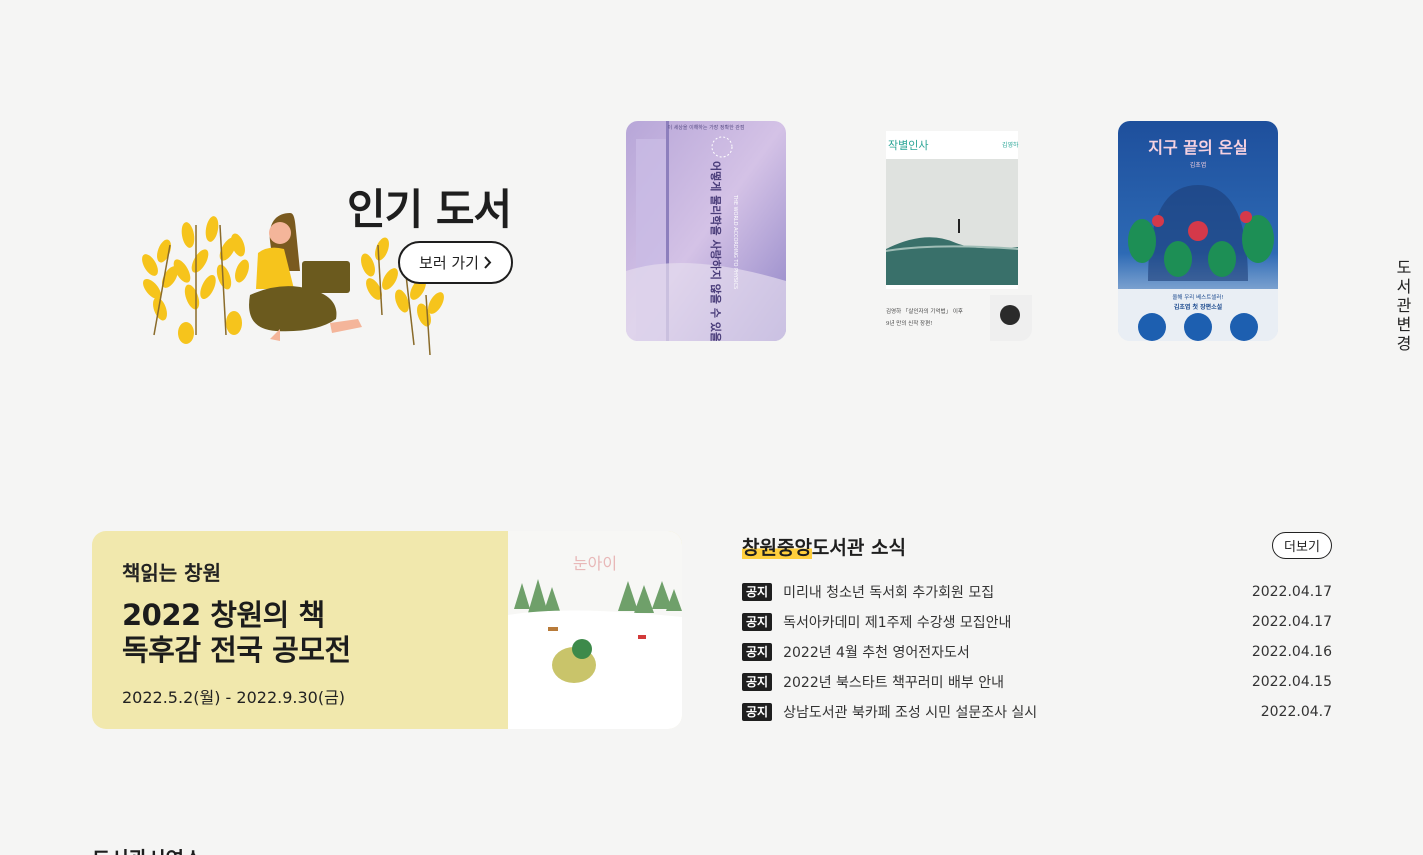  I want to click on banner-title-line2: 독후감 전국 공모전, so click(236, 650).